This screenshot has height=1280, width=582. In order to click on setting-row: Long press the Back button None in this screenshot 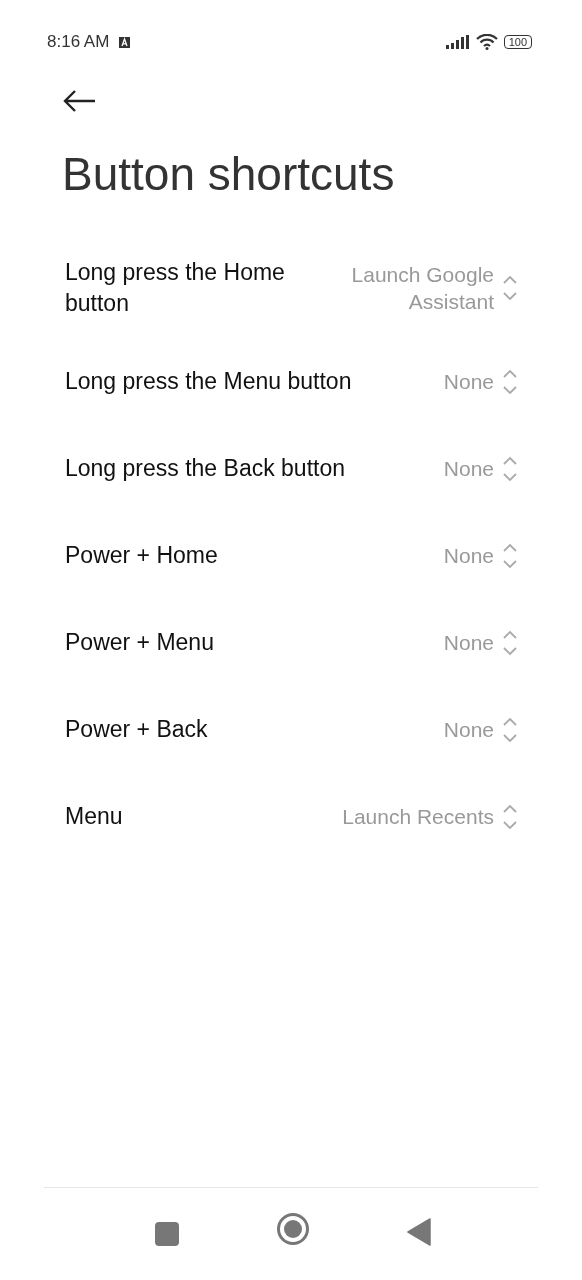, I will do `click(291, 468)`.